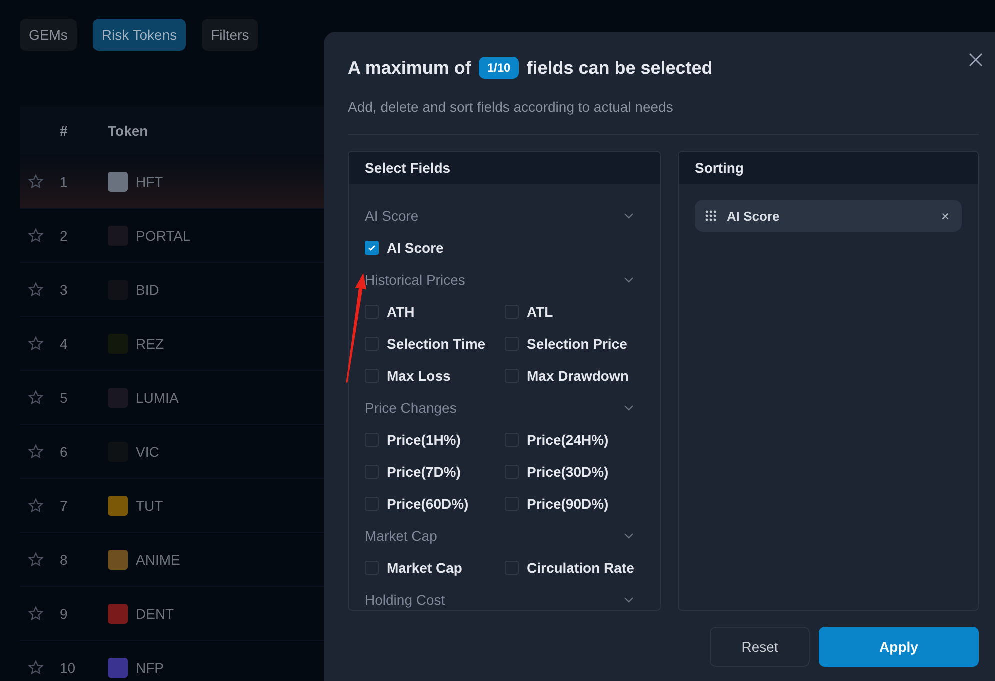 This screenshot has width=995, height=681. I want to click on option-label: Price(1H%), so click(424, 440).